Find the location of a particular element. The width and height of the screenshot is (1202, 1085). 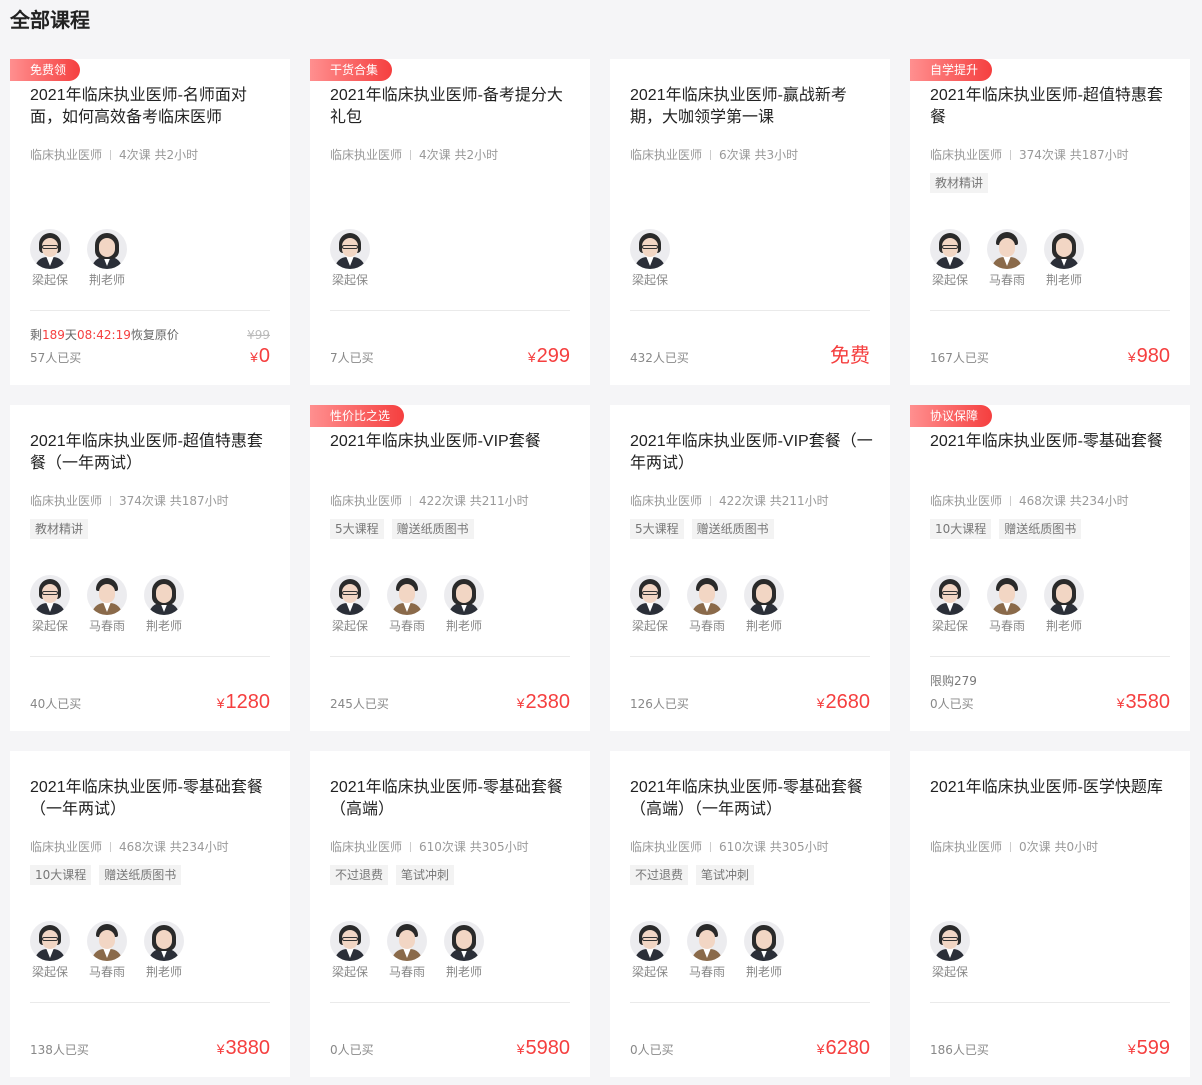

teacher-name: 荆老师 is located at coordinates (1063, 280).